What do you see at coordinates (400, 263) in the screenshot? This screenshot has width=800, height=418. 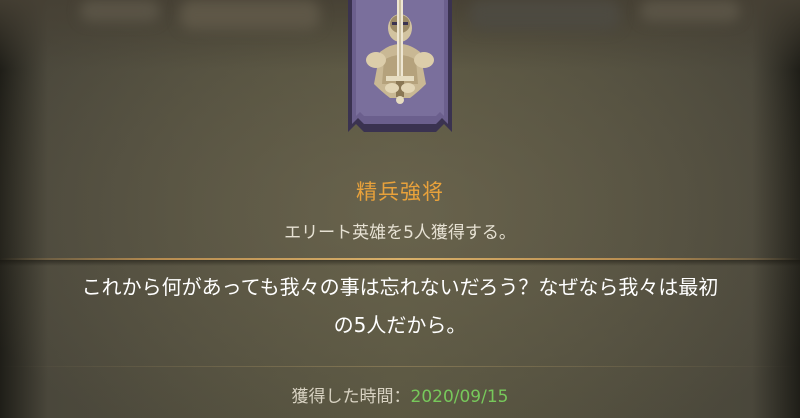 I see `divider-shadow` at bounding box center [400, 263].